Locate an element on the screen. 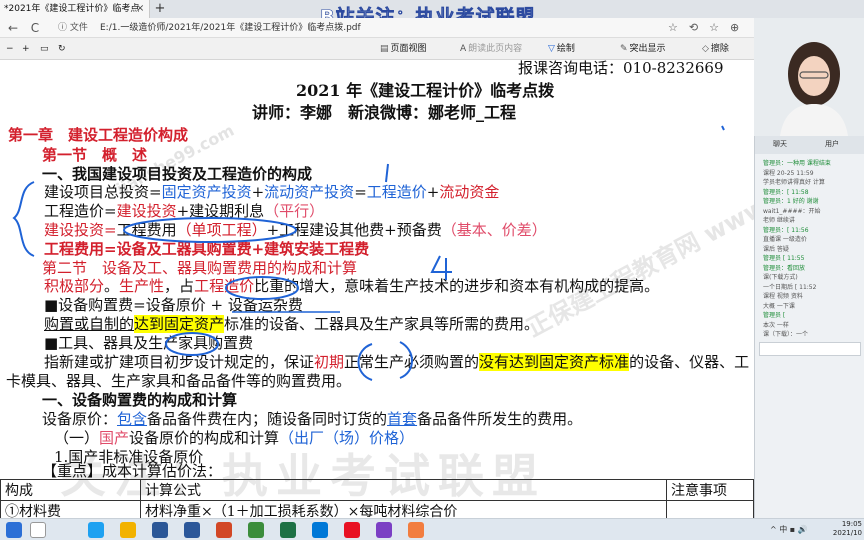 The image size is (864, 540). browser-menu-icons: ☆ ⟲ ☆ ⊕ is located at coordinates (703, 28).